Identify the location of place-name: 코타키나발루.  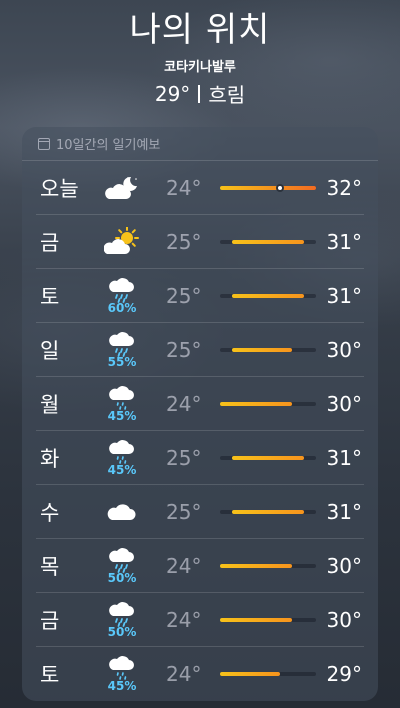
(200, 67).